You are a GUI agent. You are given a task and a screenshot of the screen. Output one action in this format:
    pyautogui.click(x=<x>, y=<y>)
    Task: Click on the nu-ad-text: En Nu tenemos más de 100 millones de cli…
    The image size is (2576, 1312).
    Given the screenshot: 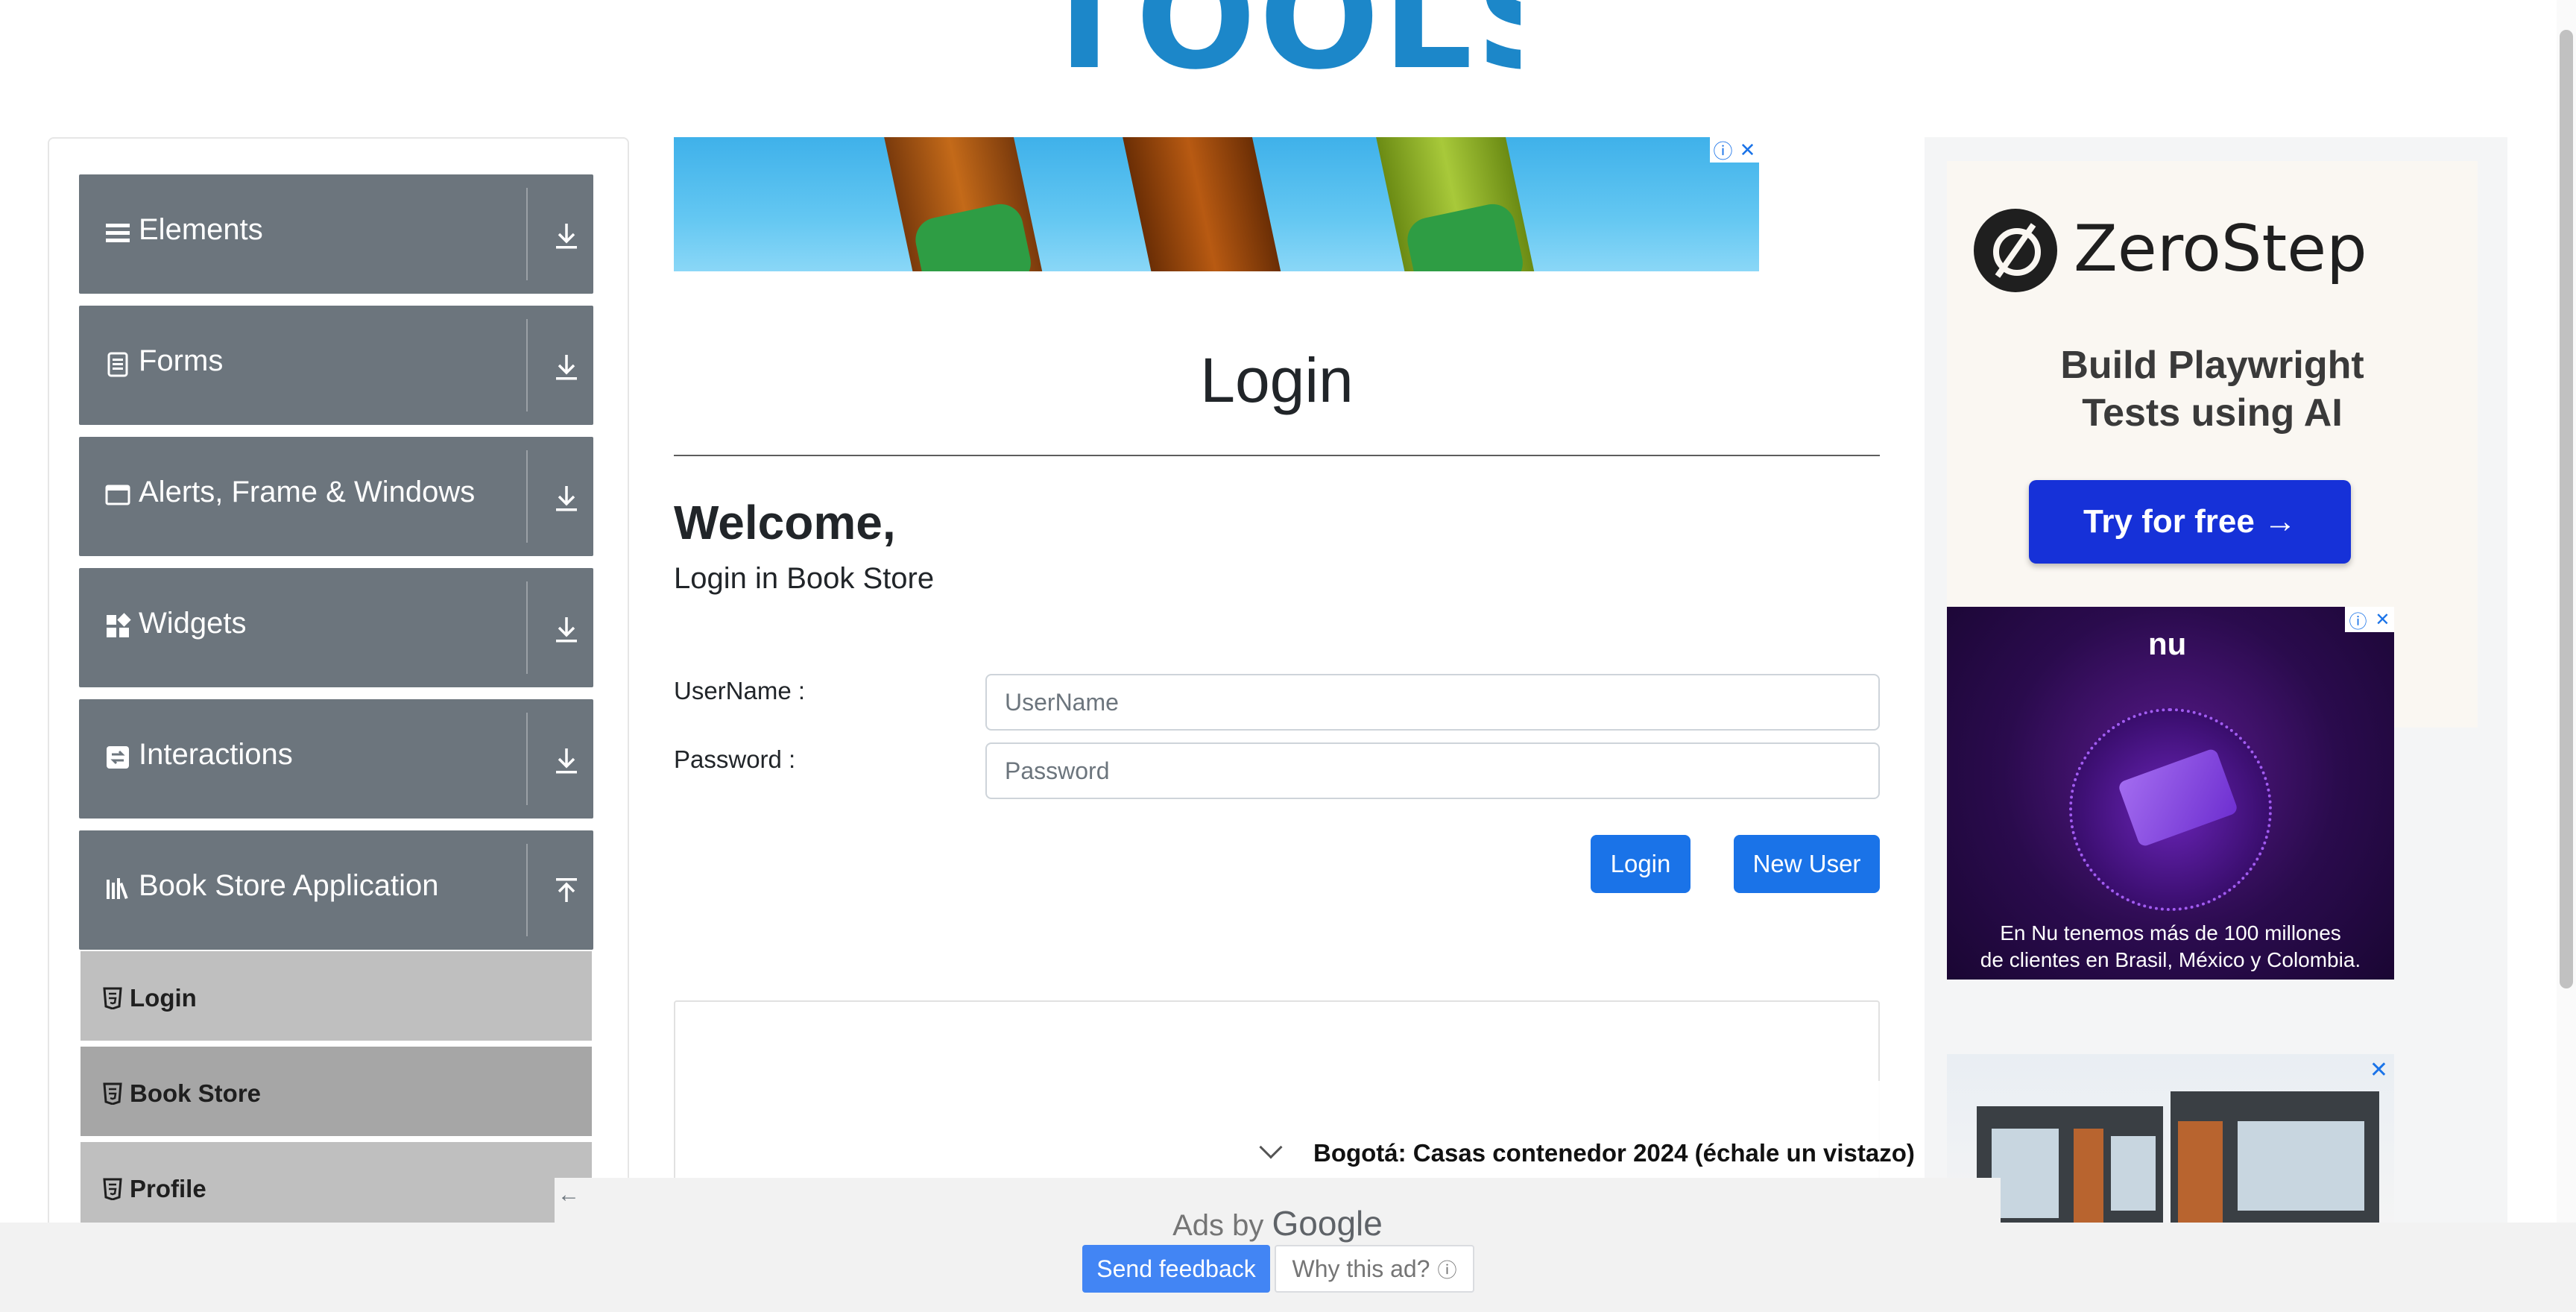 What is the action you would take?
    pyautogui.click(x=2170, y=947)
    